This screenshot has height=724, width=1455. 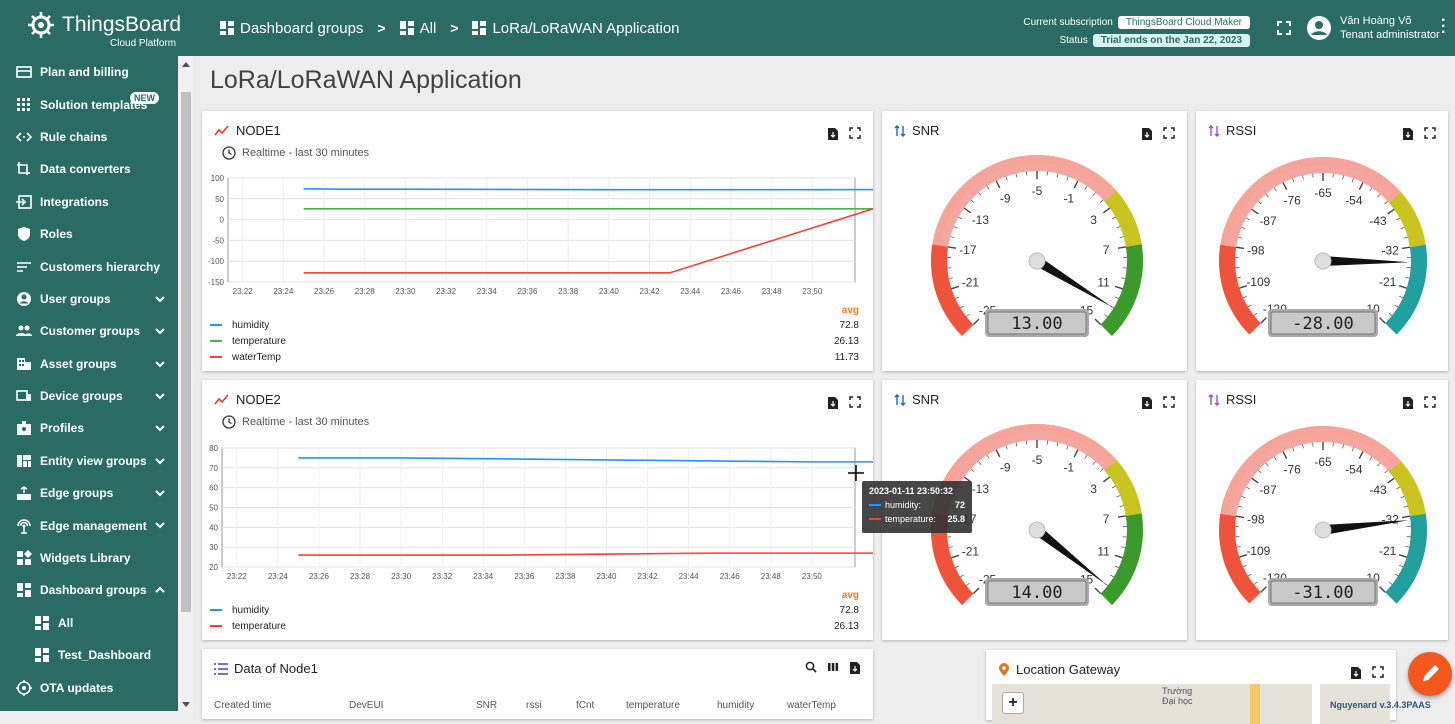 I want to click on sidebar-item-test-dashboard: Test_Dashboard, so click(x=89, y=655).